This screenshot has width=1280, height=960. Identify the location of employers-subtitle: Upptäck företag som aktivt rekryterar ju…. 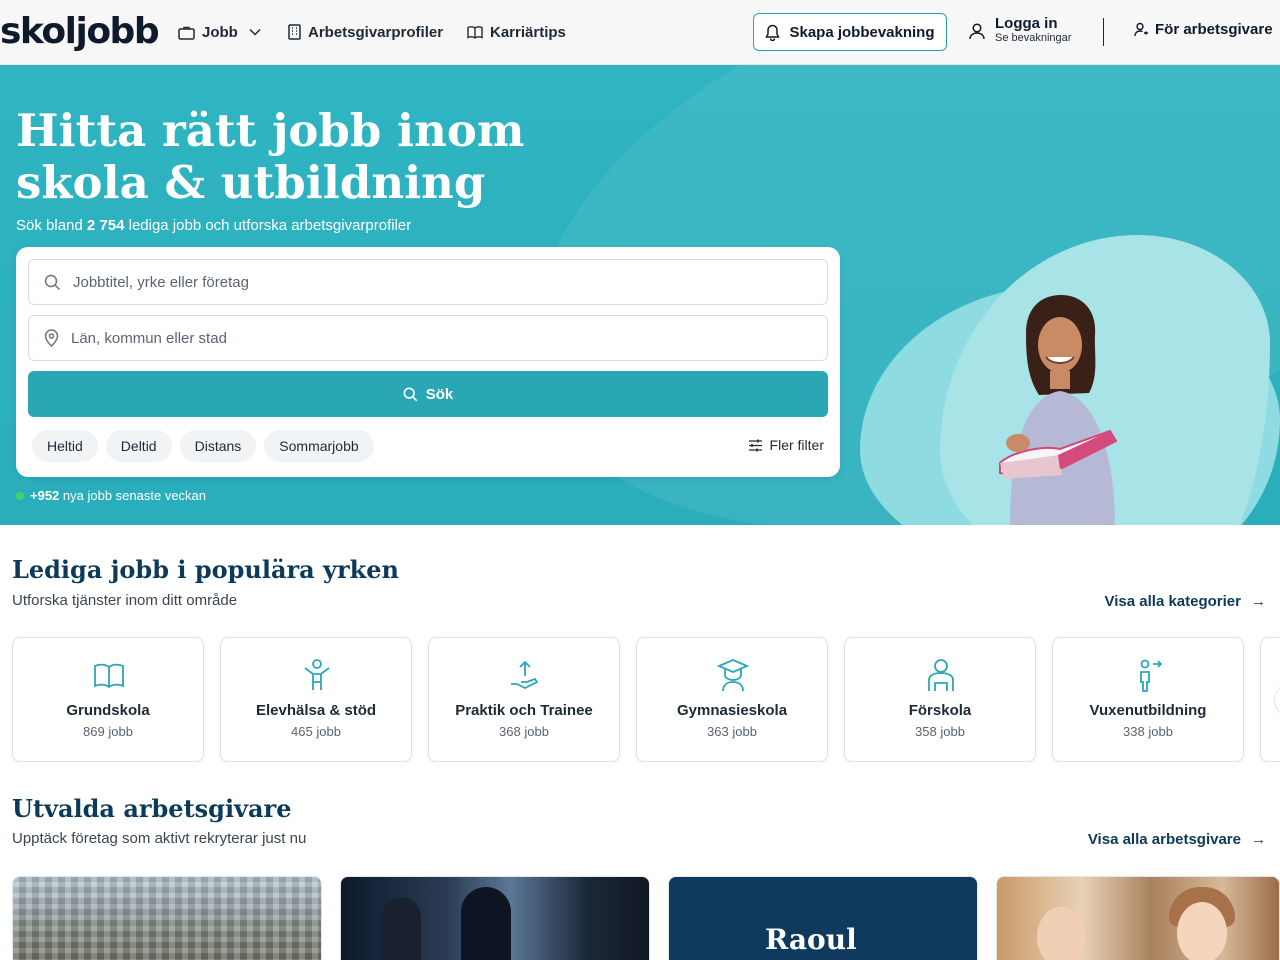
(159, 838).